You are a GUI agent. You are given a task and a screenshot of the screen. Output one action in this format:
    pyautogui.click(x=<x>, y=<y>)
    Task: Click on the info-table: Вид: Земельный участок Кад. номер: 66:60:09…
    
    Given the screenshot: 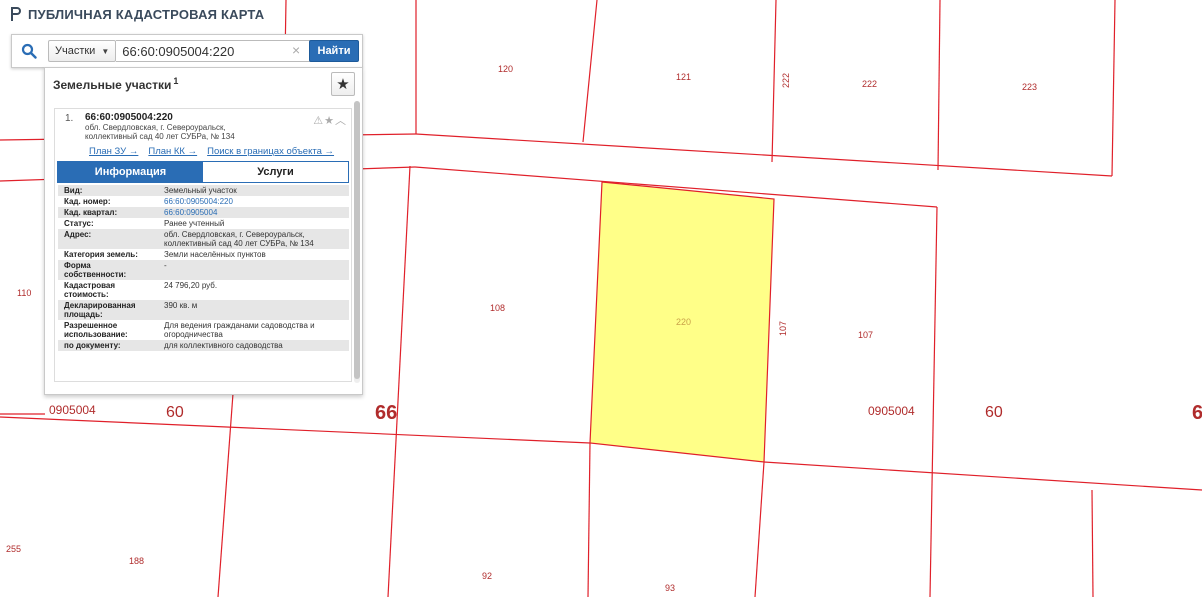 What is the action you would take?
    pyautogui.click(x=203, y=268)
    